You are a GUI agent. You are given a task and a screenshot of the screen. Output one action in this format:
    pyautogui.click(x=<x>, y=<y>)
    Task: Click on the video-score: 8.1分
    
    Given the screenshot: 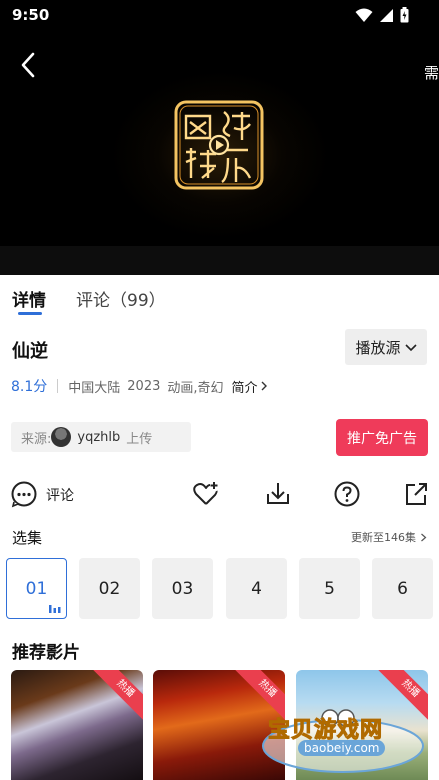 What is the action you would take?
    pyautogui.click(x=29, y=387)
    